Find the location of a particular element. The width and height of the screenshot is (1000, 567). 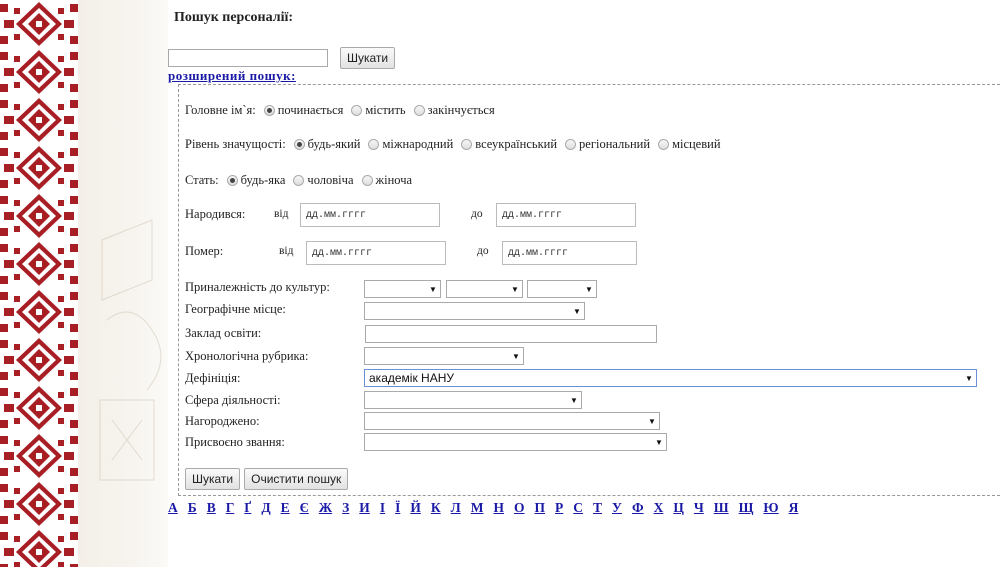

definition-label: Дефініція: is located at coordinates (213, 378).